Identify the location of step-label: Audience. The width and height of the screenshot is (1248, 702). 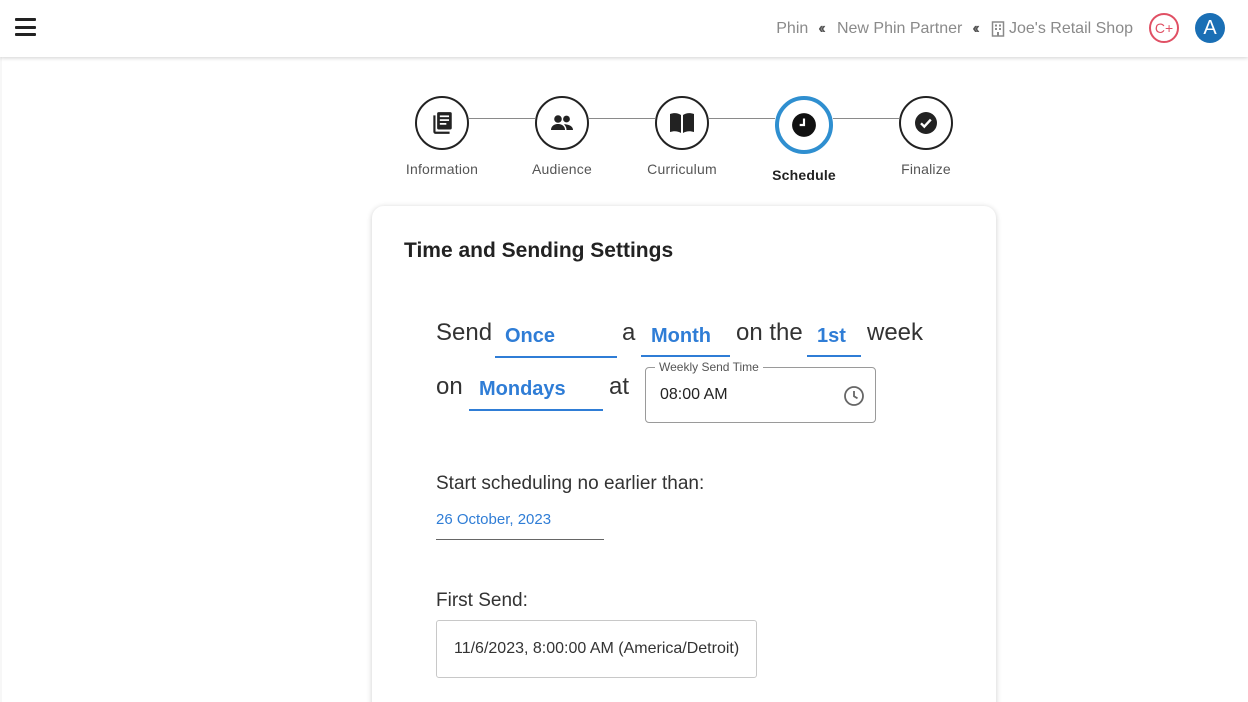
(562, 169).